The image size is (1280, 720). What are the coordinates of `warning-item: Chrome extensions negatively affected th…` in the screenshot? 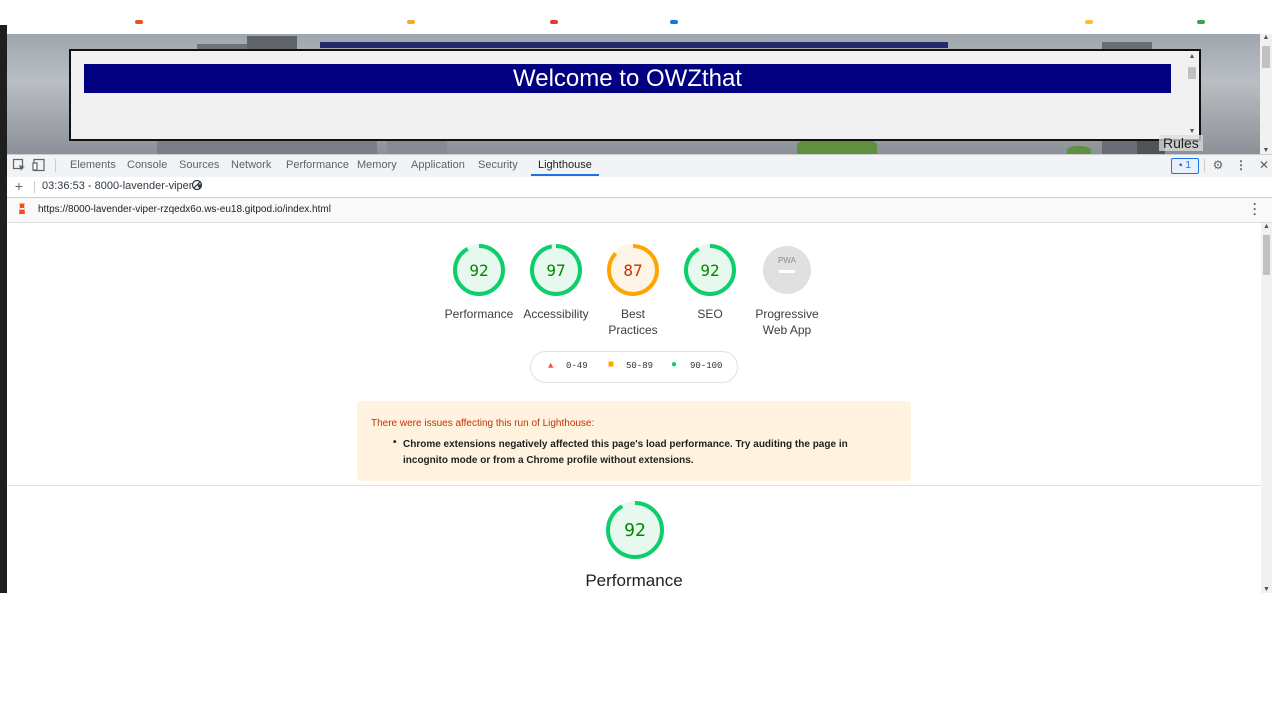 It's located at (625, 452).